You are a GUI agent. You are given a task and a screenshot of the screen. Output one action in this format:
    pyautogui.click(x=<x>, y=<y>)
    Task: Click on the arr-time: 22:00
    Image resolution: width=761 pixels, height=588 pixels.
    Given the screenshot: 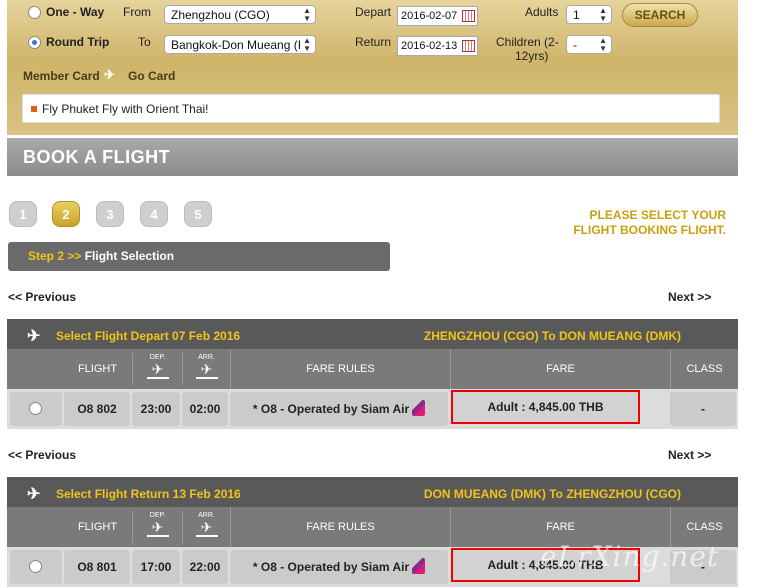 What is the action you would take?
    pyautogui.click(x=205, y=567)
    